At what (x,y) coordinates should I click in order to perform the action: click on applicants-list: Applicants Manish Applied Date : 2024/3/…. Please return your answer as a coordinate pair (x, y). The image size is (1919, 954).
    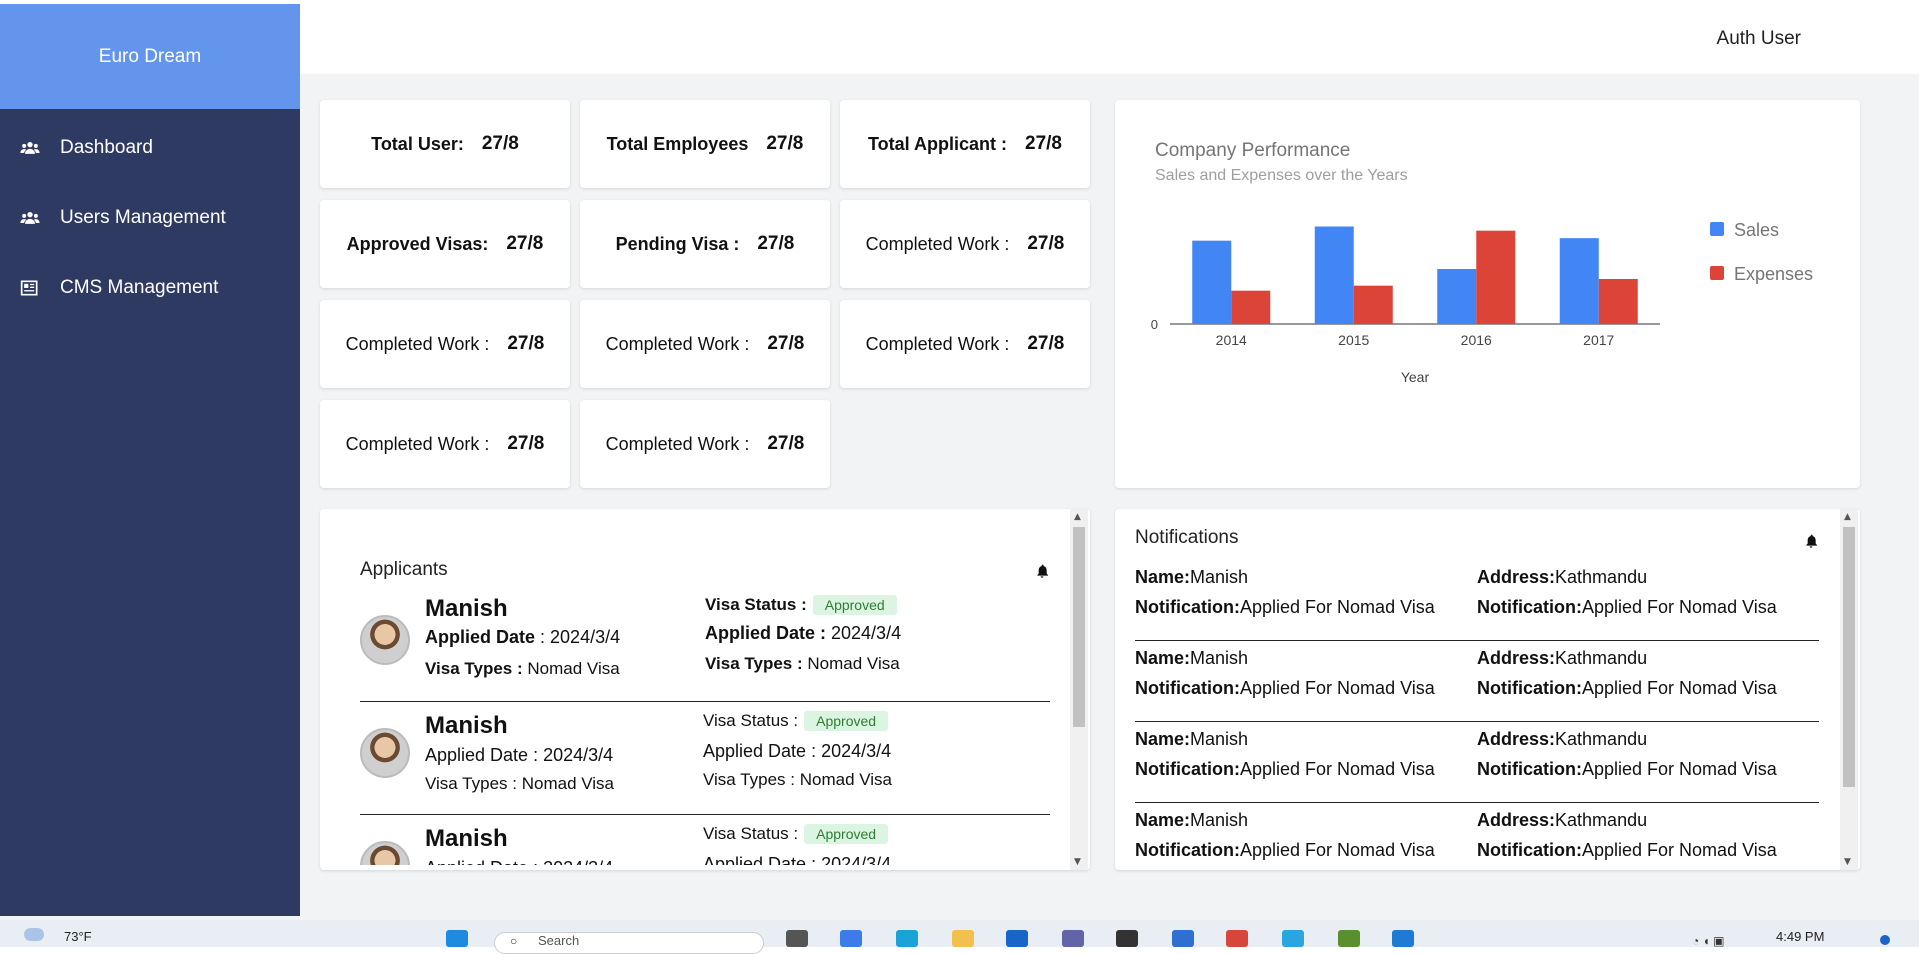
    Looking at the image, I should click on (705, 712).